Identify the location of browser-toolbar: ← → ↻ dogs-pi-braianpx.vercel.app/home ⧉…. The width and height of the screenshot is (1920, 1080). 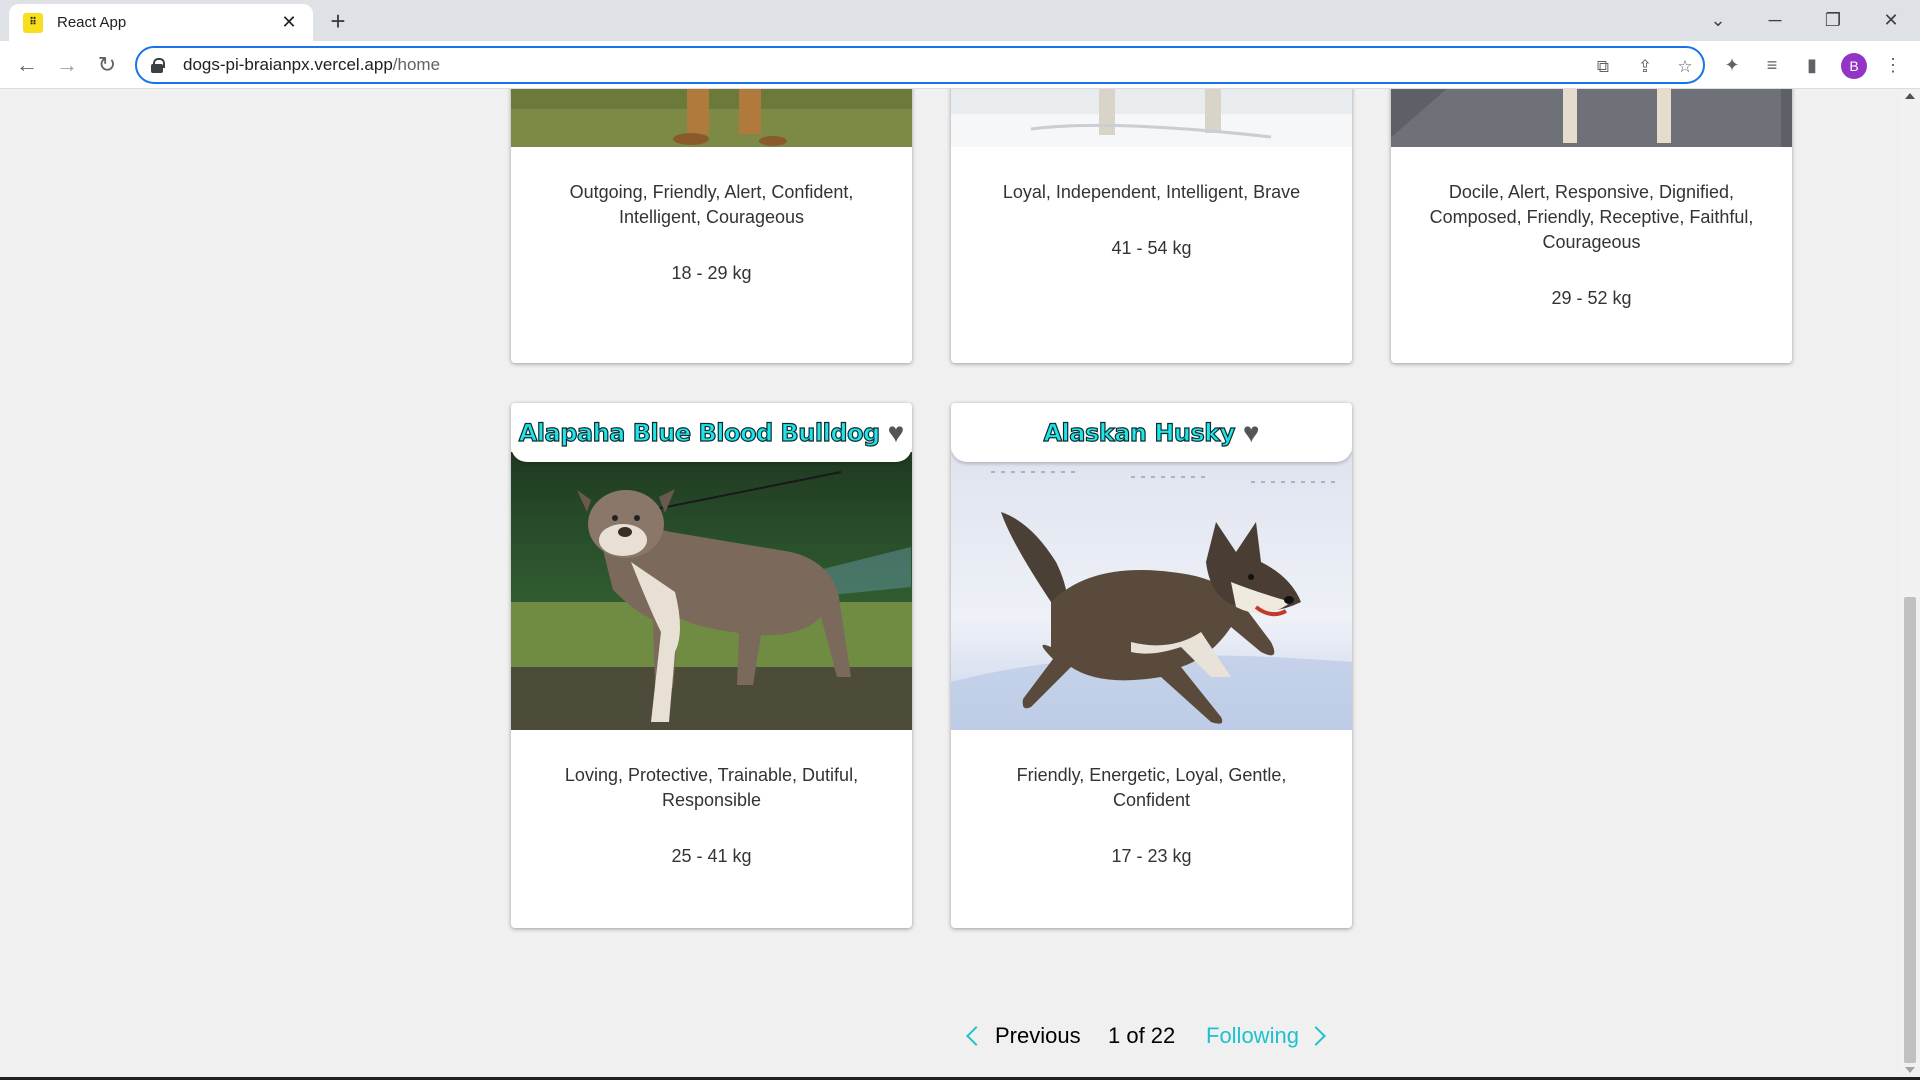
(960, 65).